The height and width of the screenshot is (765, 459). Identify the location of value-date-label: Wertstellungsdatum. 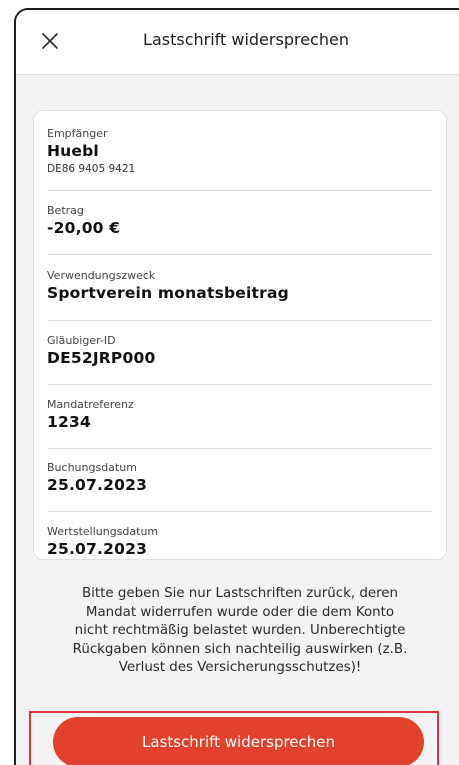
(103, 531).